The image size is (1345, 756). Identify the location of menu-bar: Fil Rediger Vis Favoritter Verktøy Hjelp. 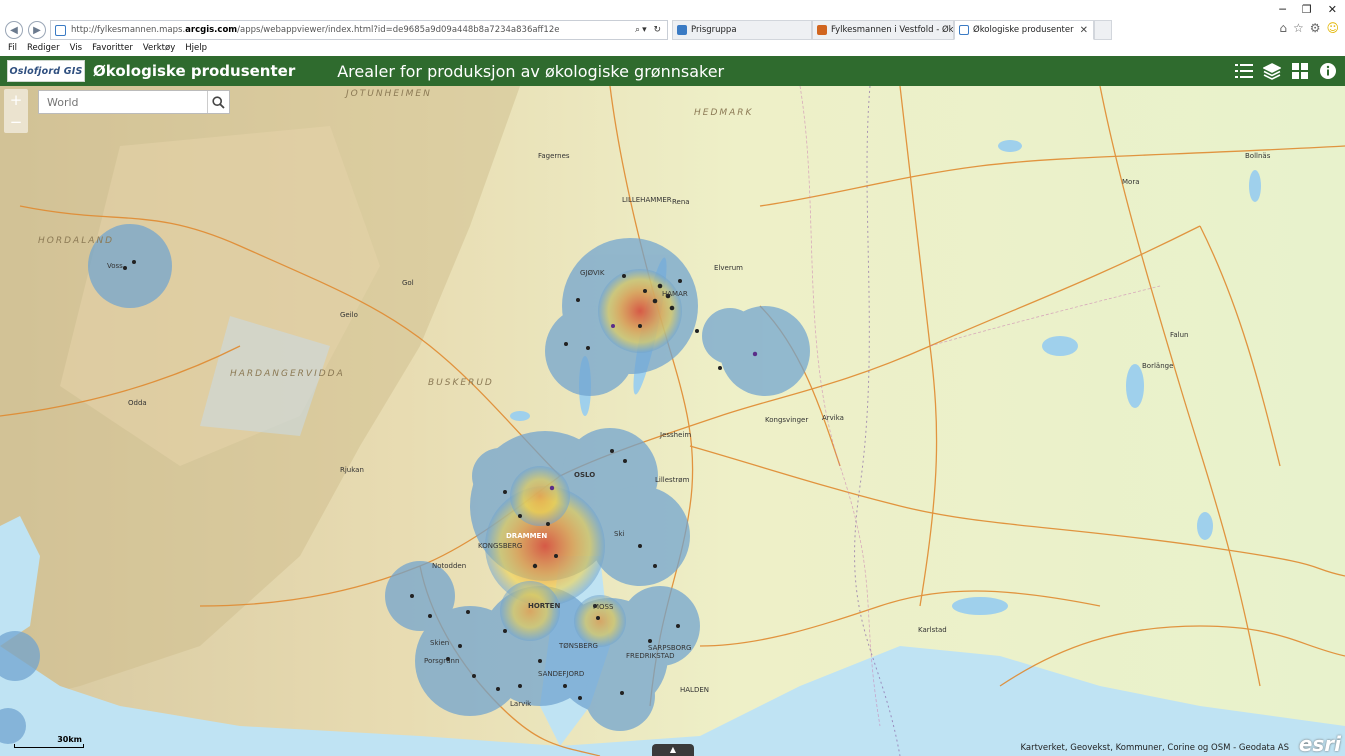
(103, 48).